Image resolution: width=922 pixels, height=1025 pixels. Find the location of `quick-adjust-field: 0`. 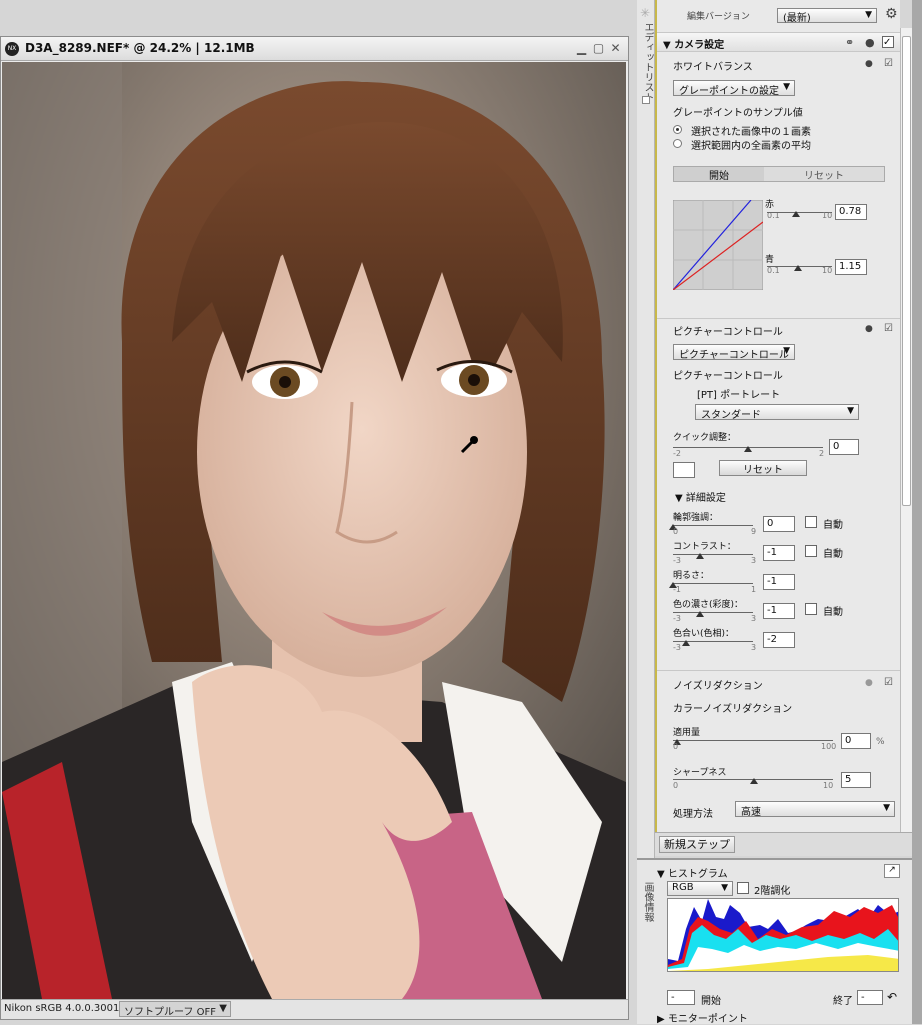

quick-adjust-field: 0 is located at coordinates (844, 447).